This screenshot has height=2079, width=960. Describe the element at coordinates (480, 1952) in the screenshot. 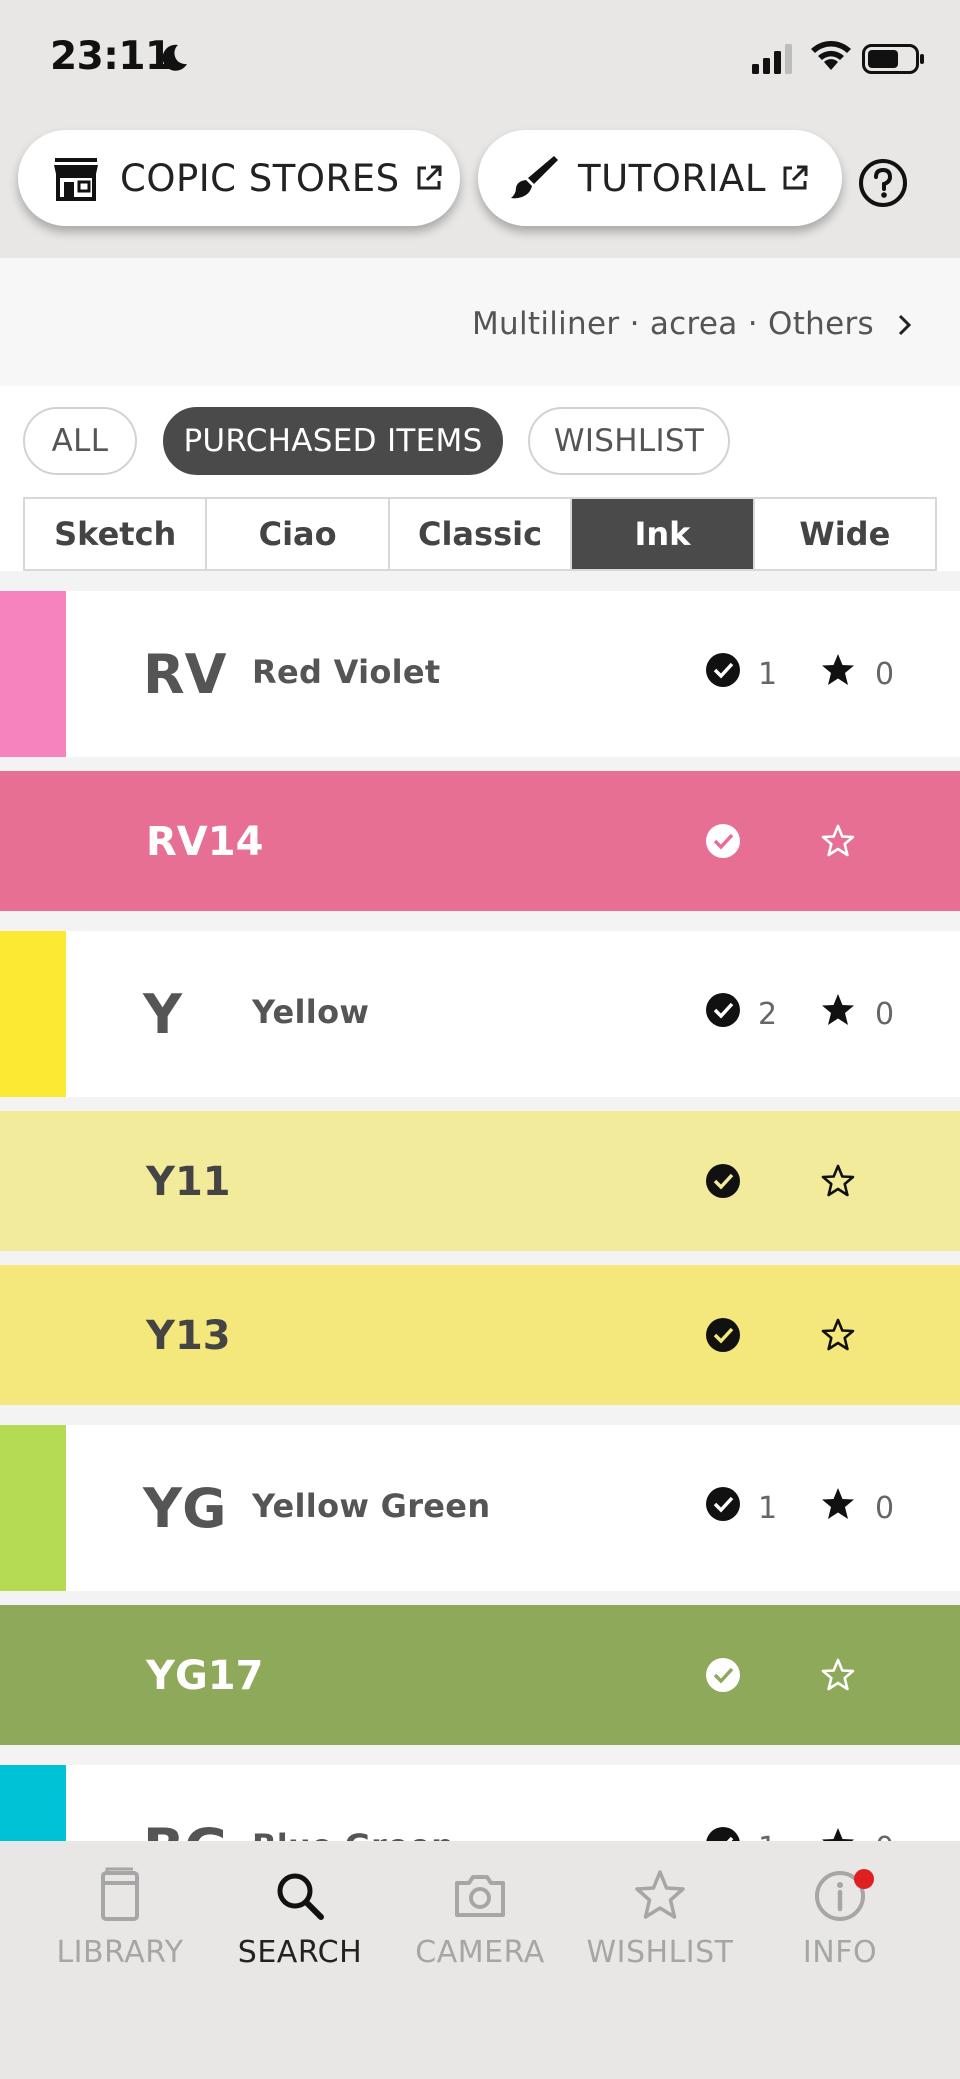

I see `nav-label-camera: CAMERA` at that location.